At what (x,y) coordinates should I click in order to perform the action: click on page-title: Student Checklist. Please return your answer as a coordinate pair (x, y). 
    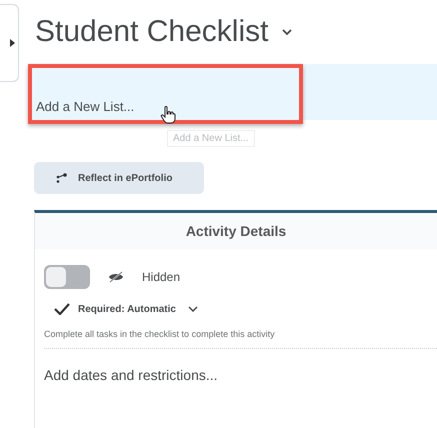
    Looking at the image, I should click on (151, 32).